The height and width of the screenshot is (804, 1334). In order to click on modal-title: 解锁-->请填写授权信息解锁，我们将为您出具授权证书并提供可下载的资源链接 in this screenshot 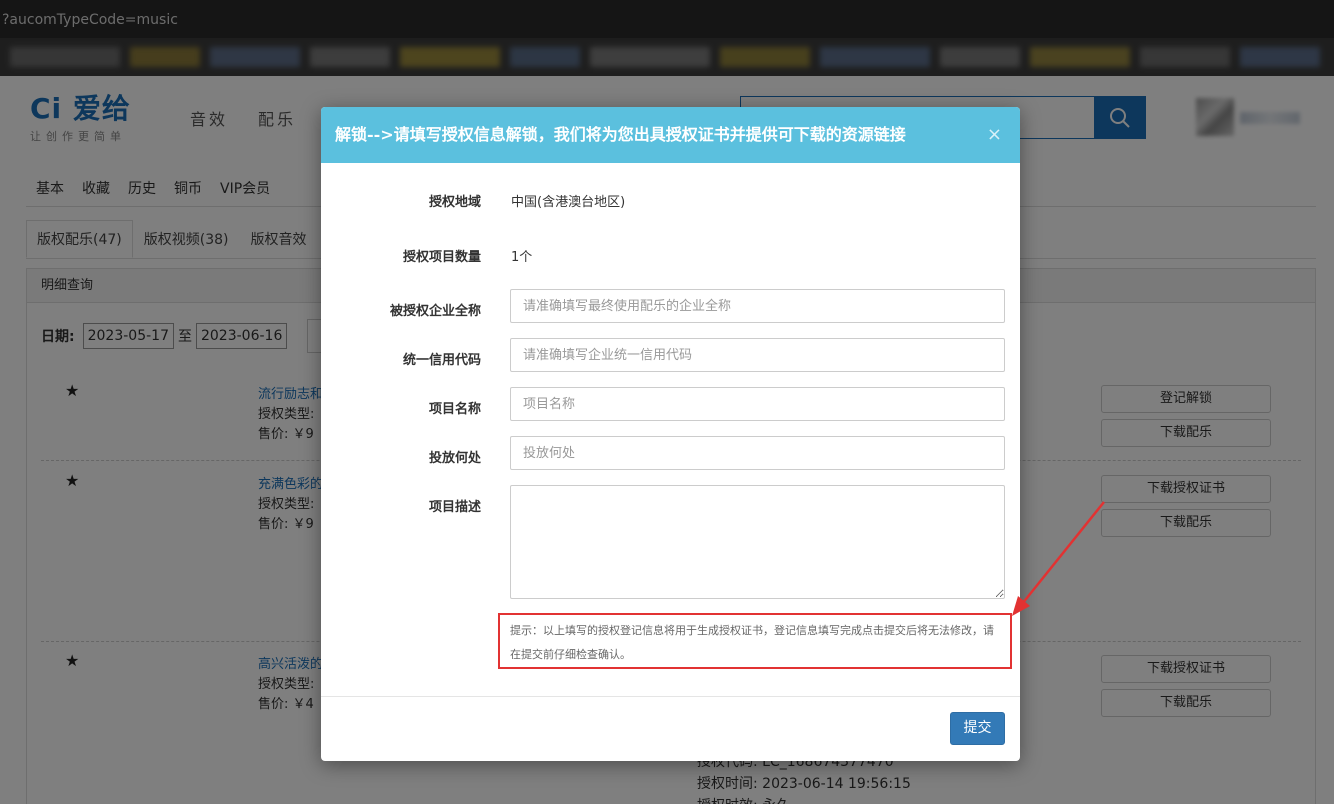, I will do `click(620, 134)`.